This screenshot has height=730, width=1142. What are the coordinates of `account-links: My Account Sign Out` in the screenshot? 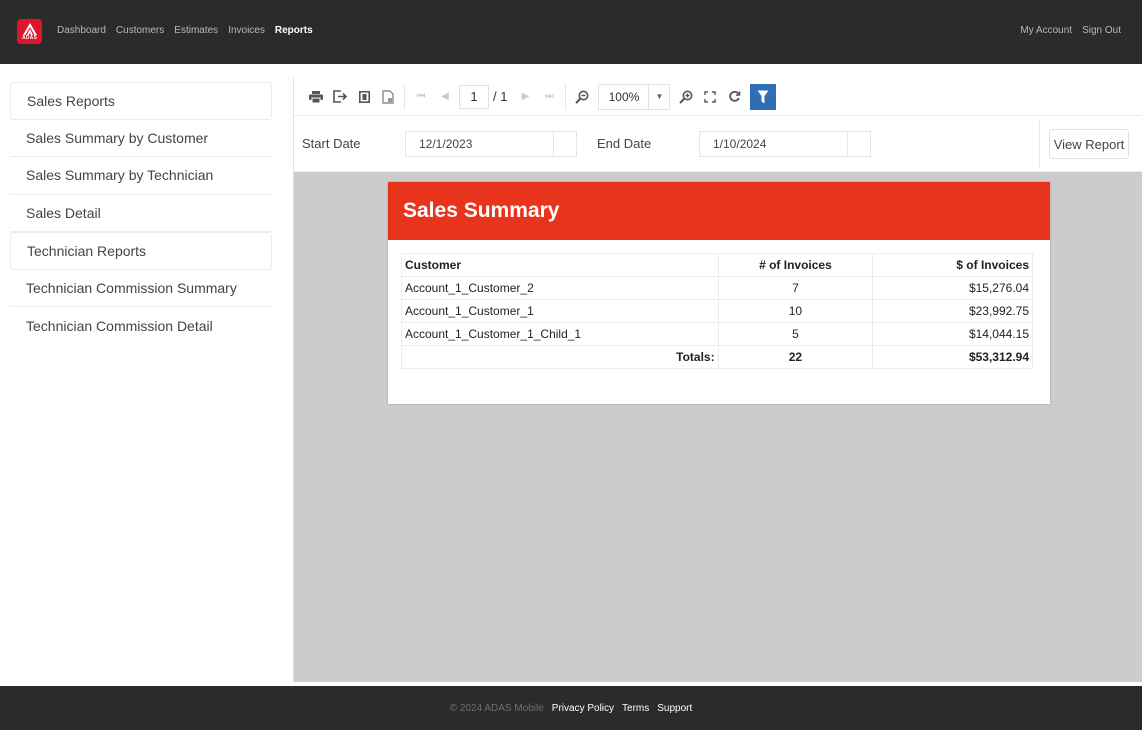 It's located at (1070, 30).